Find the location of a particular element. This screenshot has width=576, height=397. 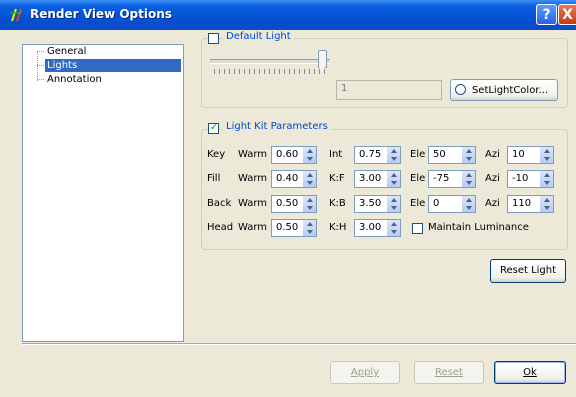

default-light-label: Default Light is located at coordinates (258, 36).